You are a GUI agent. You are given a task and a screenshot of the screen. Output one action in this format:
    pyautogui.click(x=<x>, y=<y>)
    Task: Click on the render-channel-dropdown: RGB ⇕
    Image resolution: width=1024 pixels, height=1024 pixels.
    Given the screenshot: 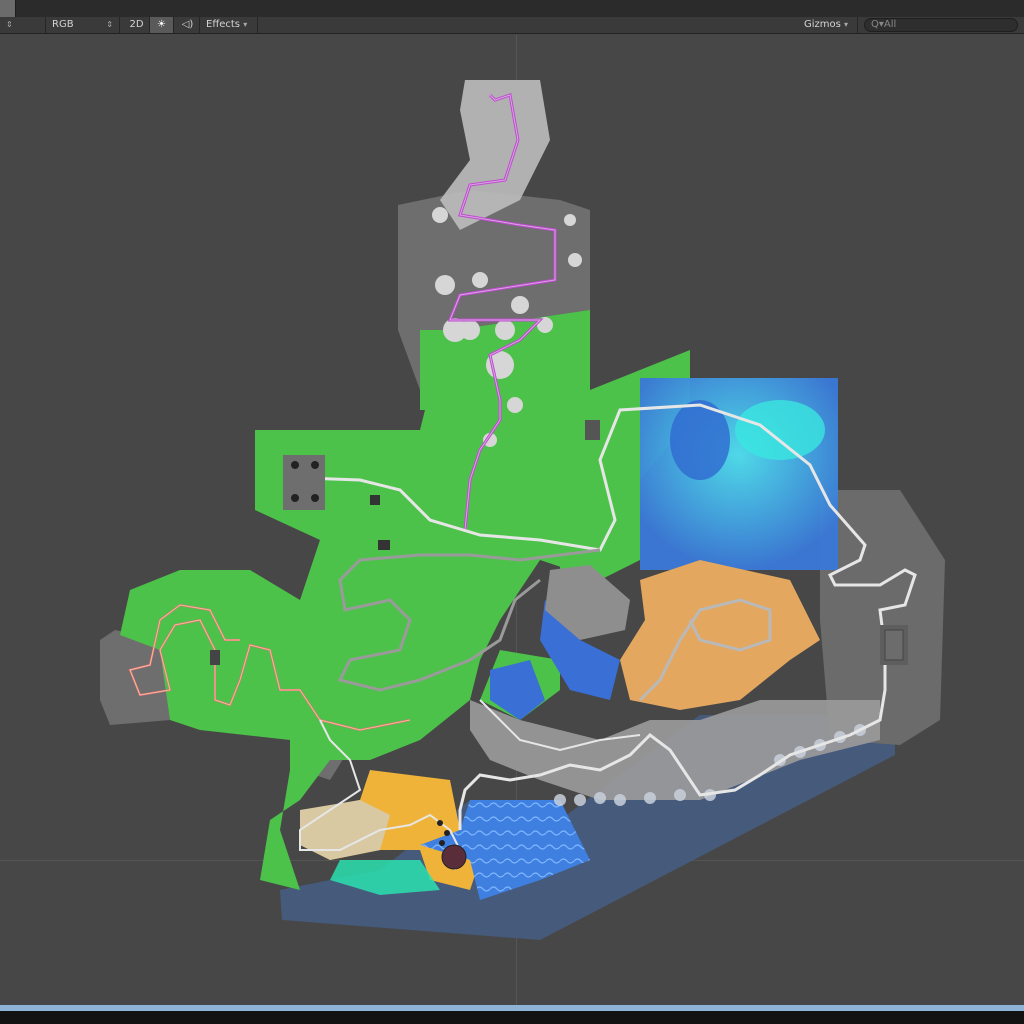 What is the action you would take?
    pyautogui.click(x=84, y=25)
    